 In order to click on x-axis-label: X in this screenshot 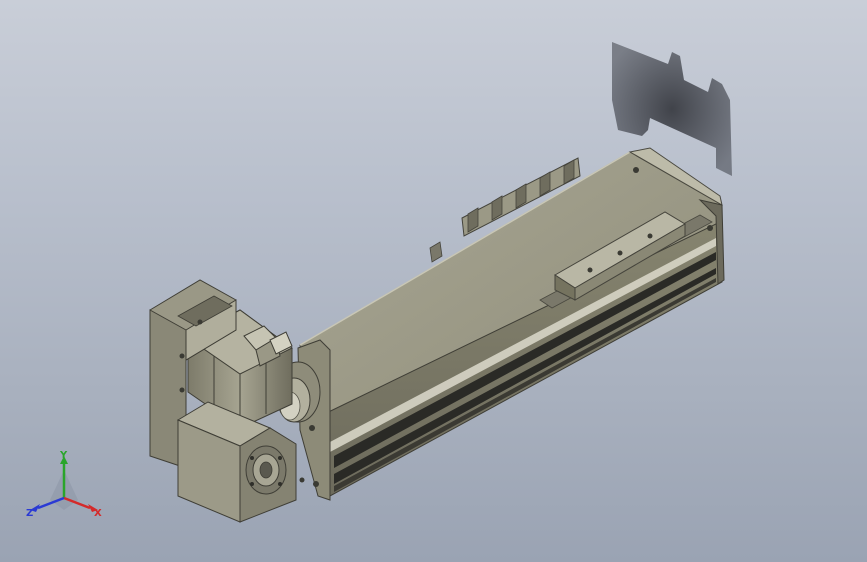, I will do `click(98, 513)`.